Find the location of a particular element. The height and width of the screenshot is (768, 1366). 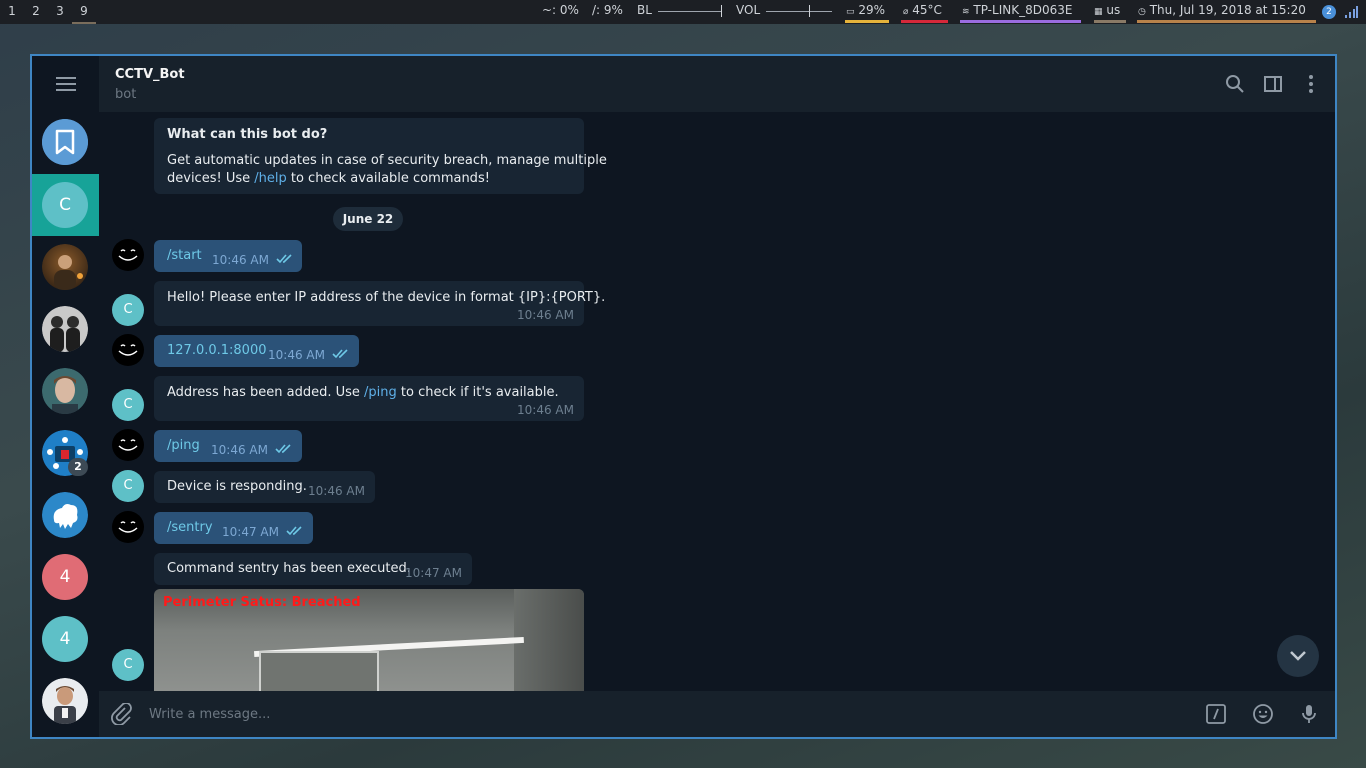

message-outgoing: /ping 10:46 AM is located at coordinates (228, 446).